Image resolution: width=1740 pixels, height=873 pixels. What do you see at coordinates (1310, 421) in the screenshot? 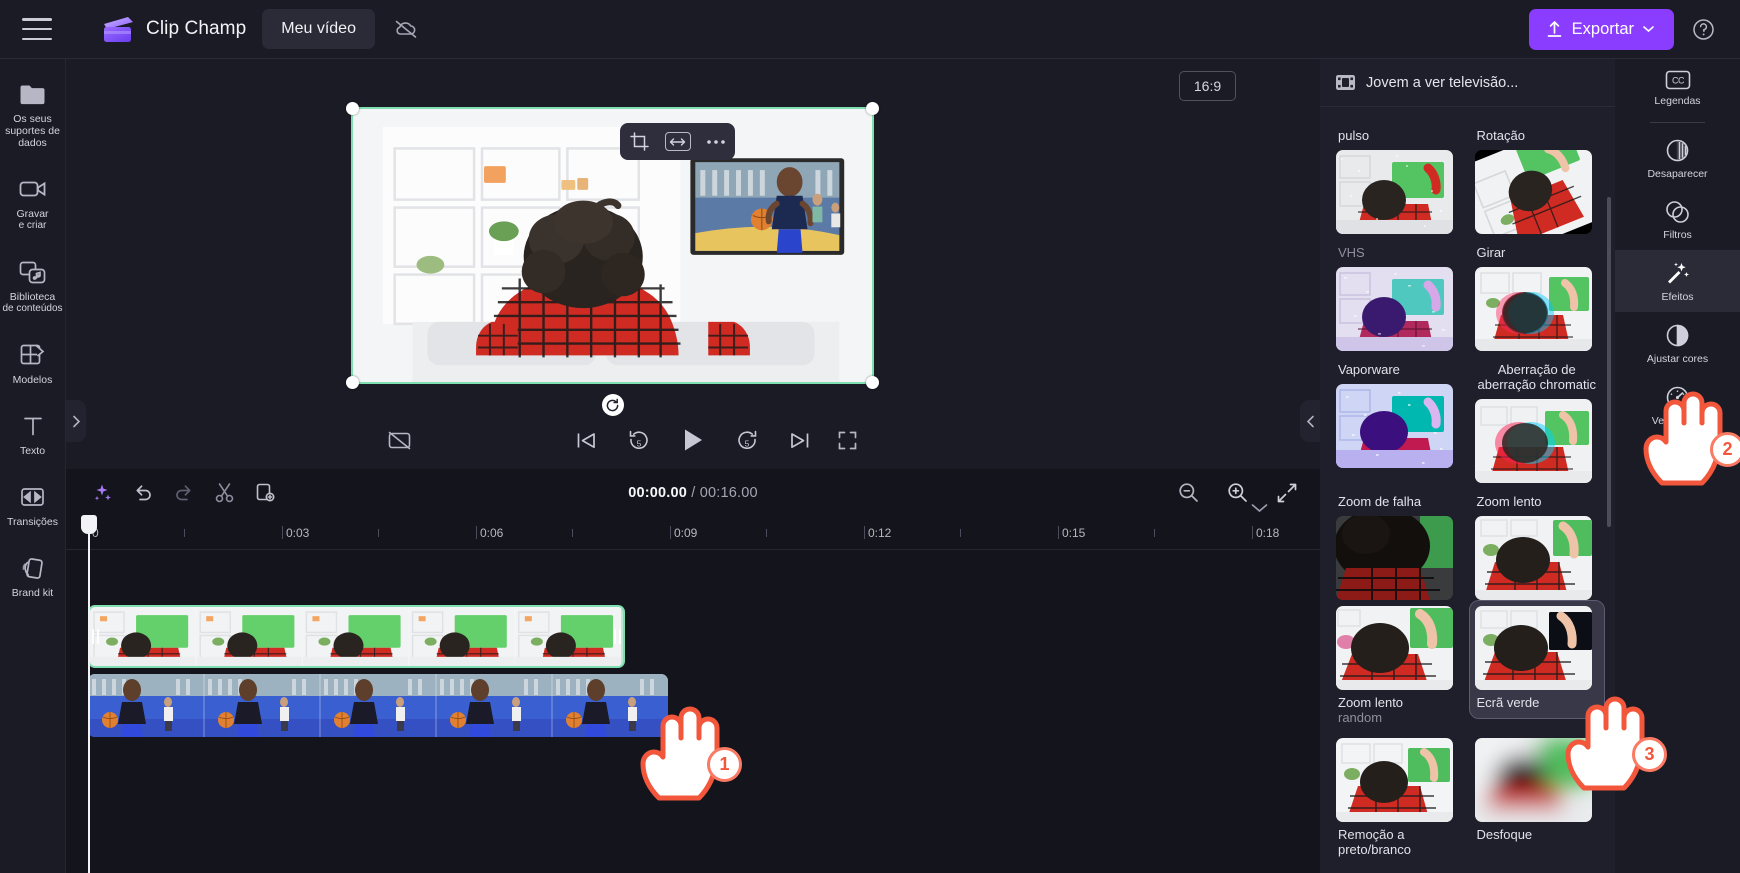
I see `collapse-right-panel-button` at bounding box center [1310, 421].